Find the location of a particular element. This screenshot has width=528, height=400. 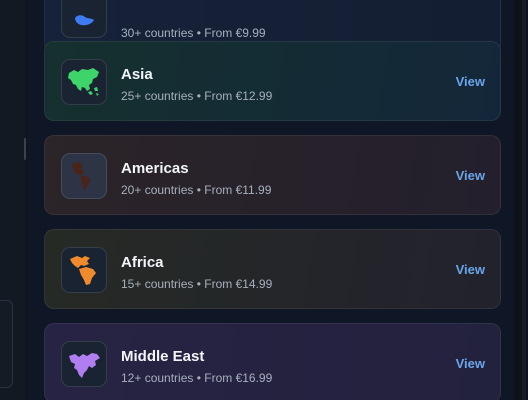

resize-handle is located at coordinates (25, 149).